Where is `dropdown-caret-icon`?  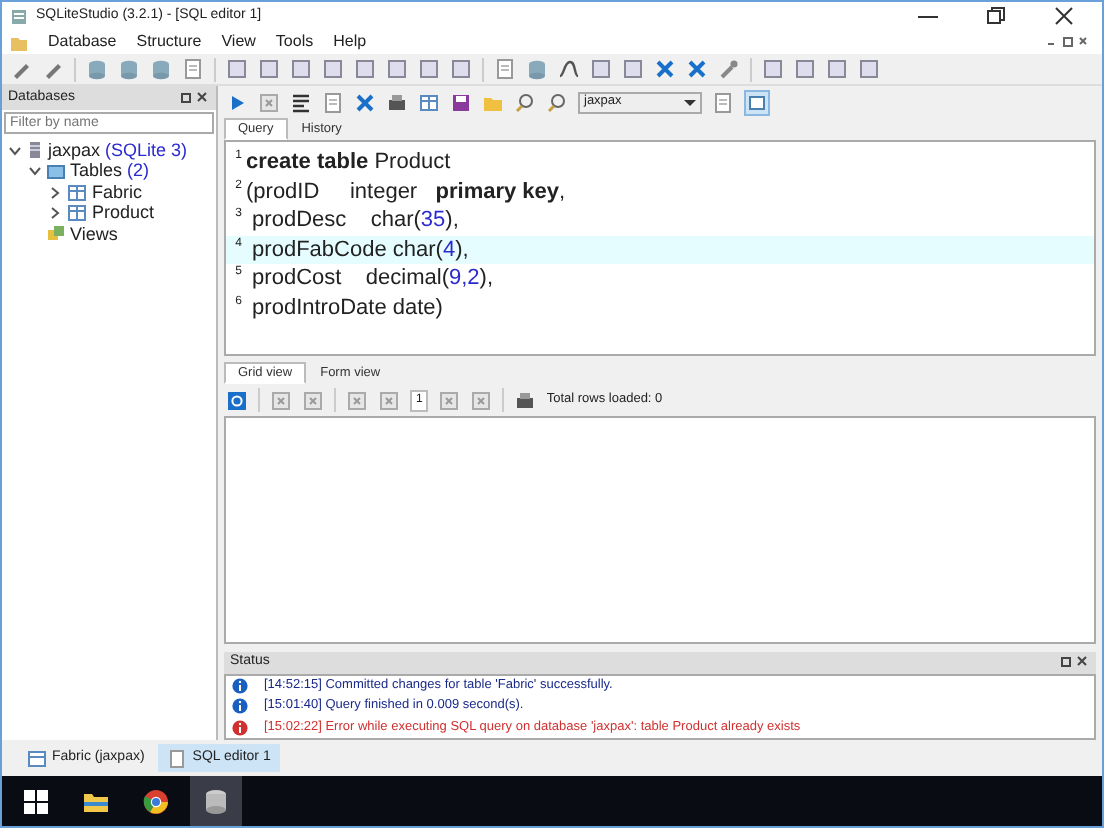
dropdown-caret-icon is located at coordinates (690, 102).